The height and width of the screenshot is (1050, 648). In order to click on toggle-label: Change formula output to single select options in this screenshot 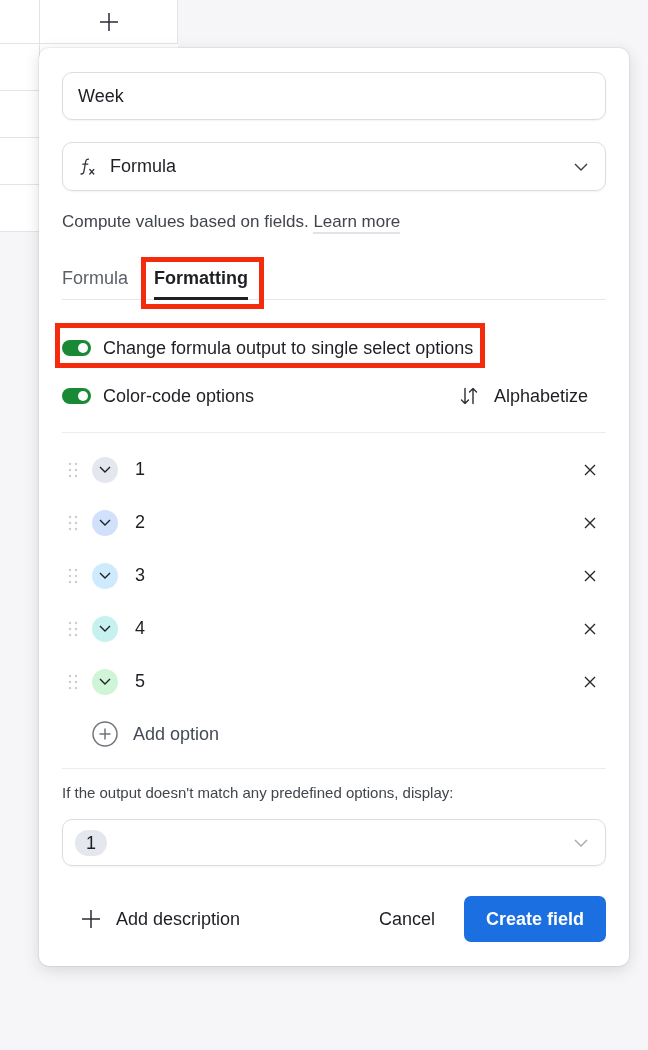, I will do `click(288, 348)`.